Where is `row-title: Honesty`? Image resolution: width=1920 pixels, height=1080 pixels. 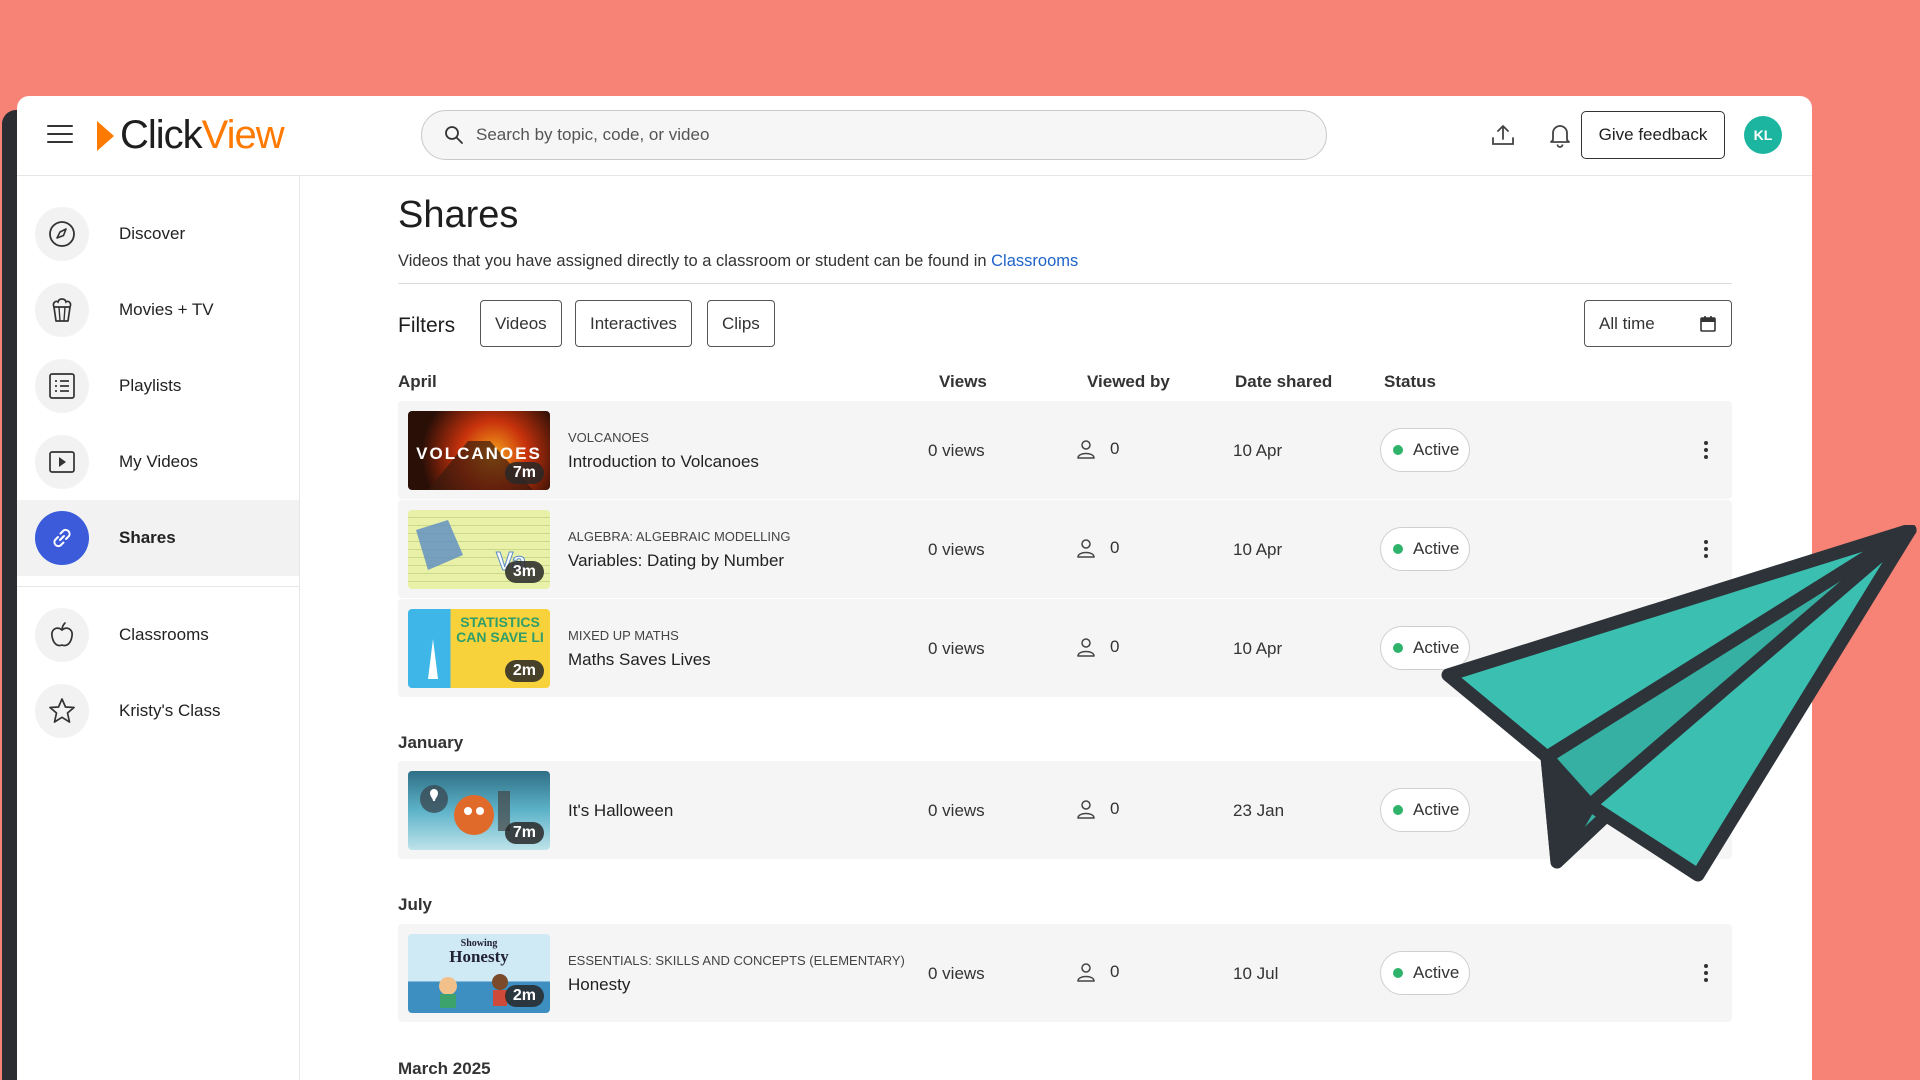
row-title: Honesty is located at coordinates (599, 985).